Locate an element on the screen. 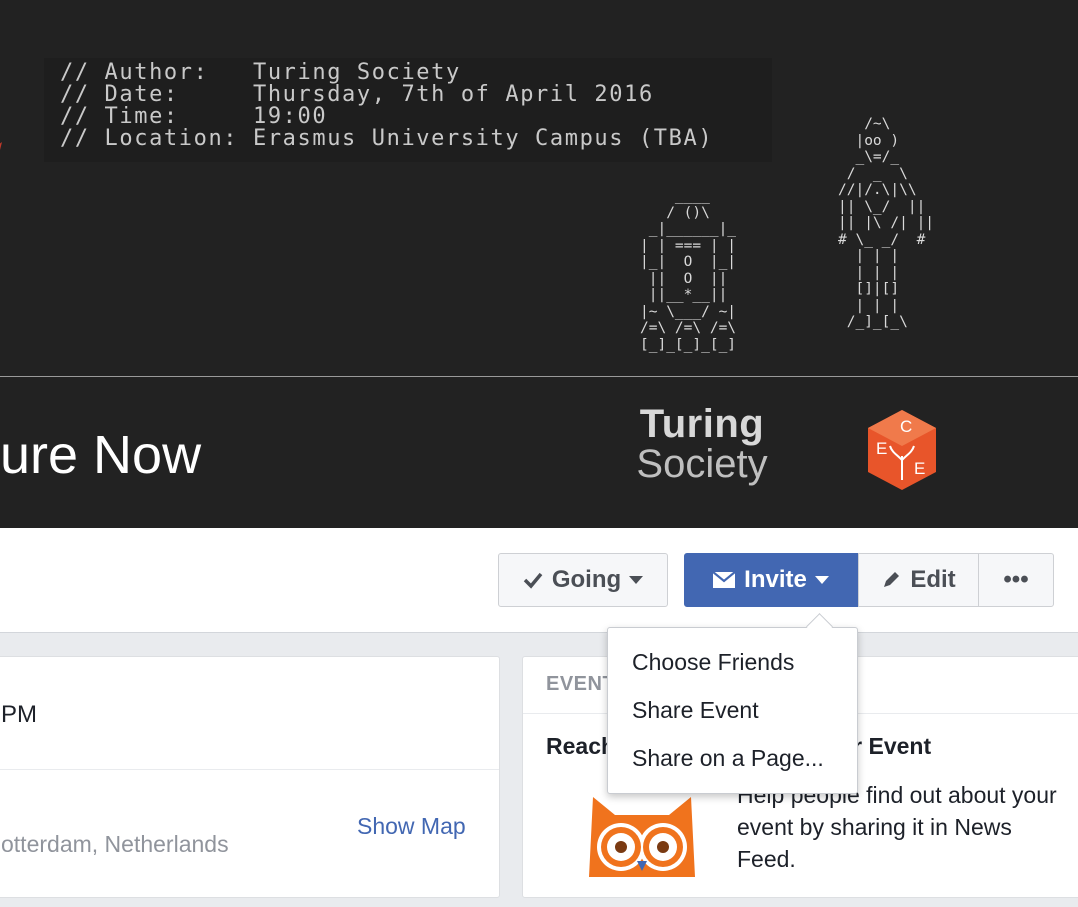 The height and width of the screenshot is (907, 1078). divider is located at coordinates (249, 769).